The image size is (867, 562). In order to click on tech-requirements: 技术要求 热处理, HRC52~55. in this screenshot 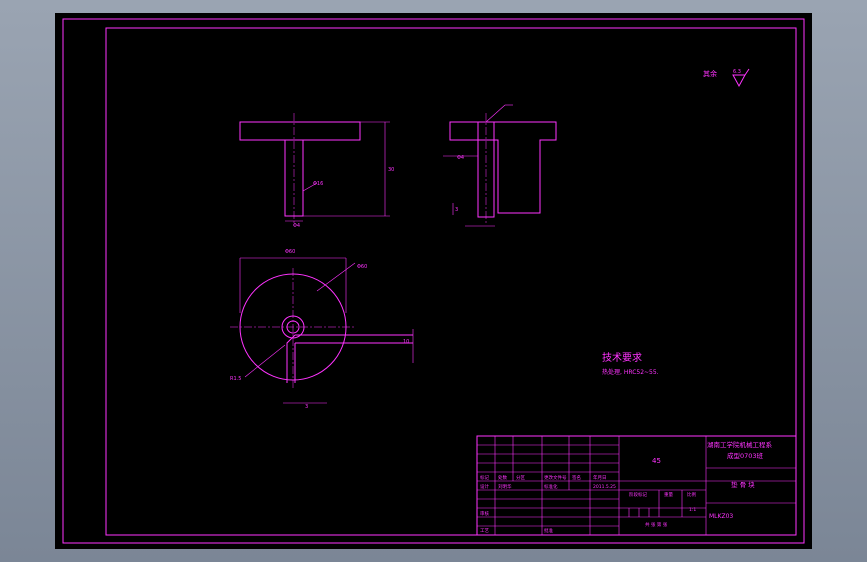, I will do `click(630, 363)`.